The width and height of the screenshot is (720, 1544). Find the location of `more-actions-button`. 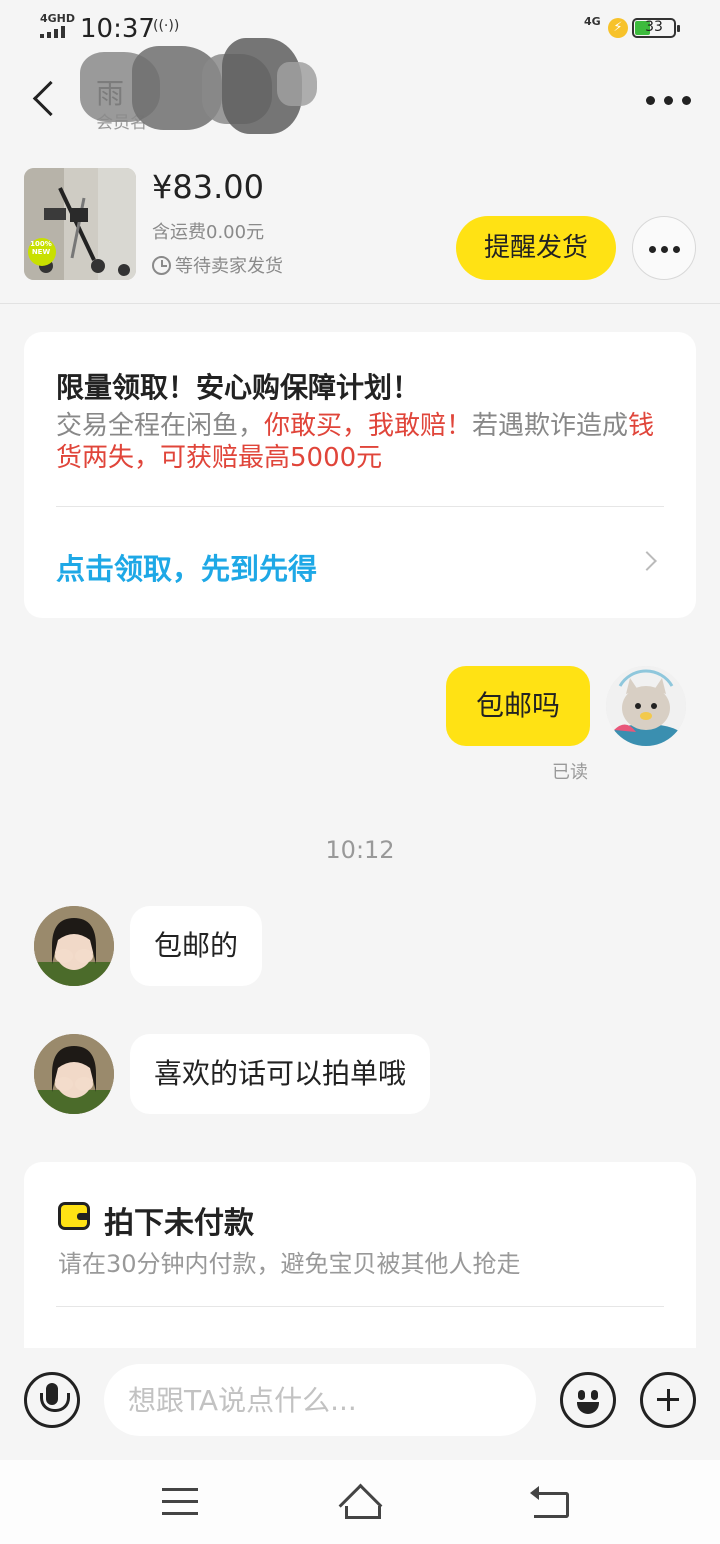

more-actions-button is located at coordinates (668, 1400).